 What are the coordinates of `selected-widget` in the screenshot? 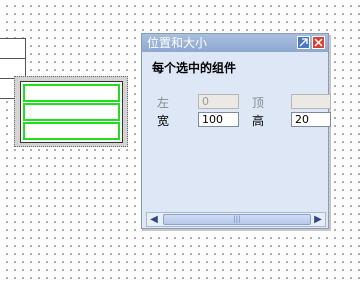 It's located at (71, 111).